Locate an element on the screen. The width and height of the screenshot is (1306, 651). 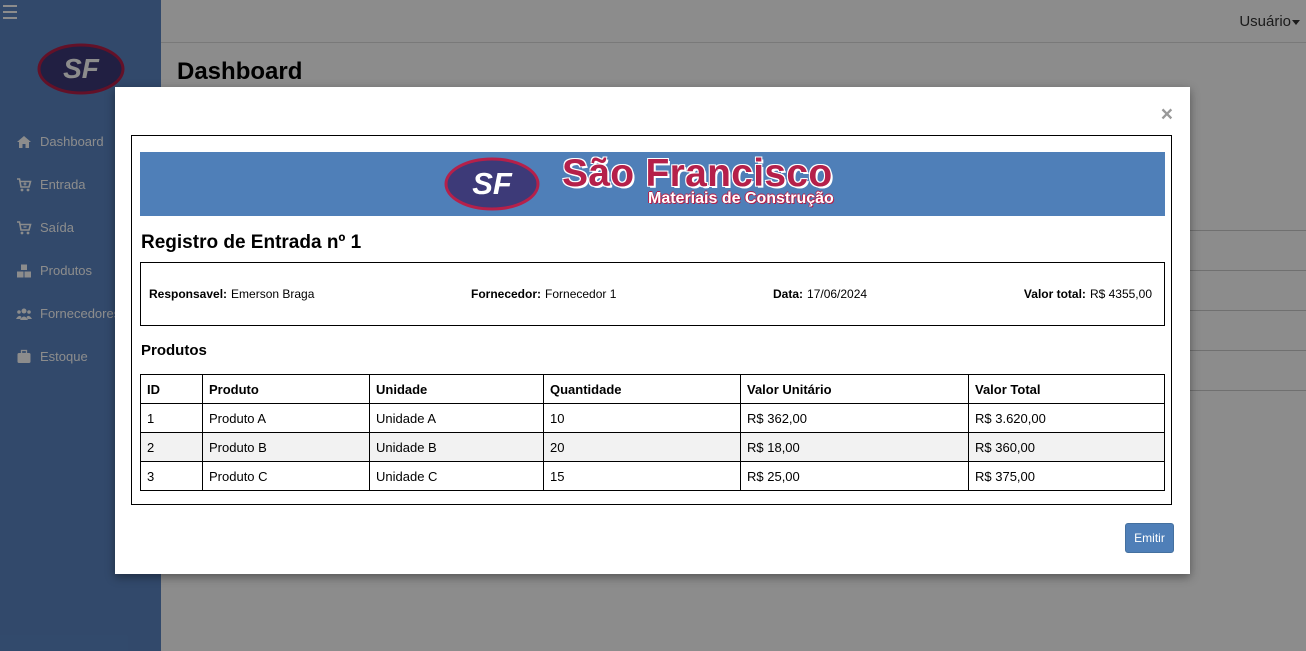
fornecedor-value: Fornecedor 1 is located at coordinates (581, 294).